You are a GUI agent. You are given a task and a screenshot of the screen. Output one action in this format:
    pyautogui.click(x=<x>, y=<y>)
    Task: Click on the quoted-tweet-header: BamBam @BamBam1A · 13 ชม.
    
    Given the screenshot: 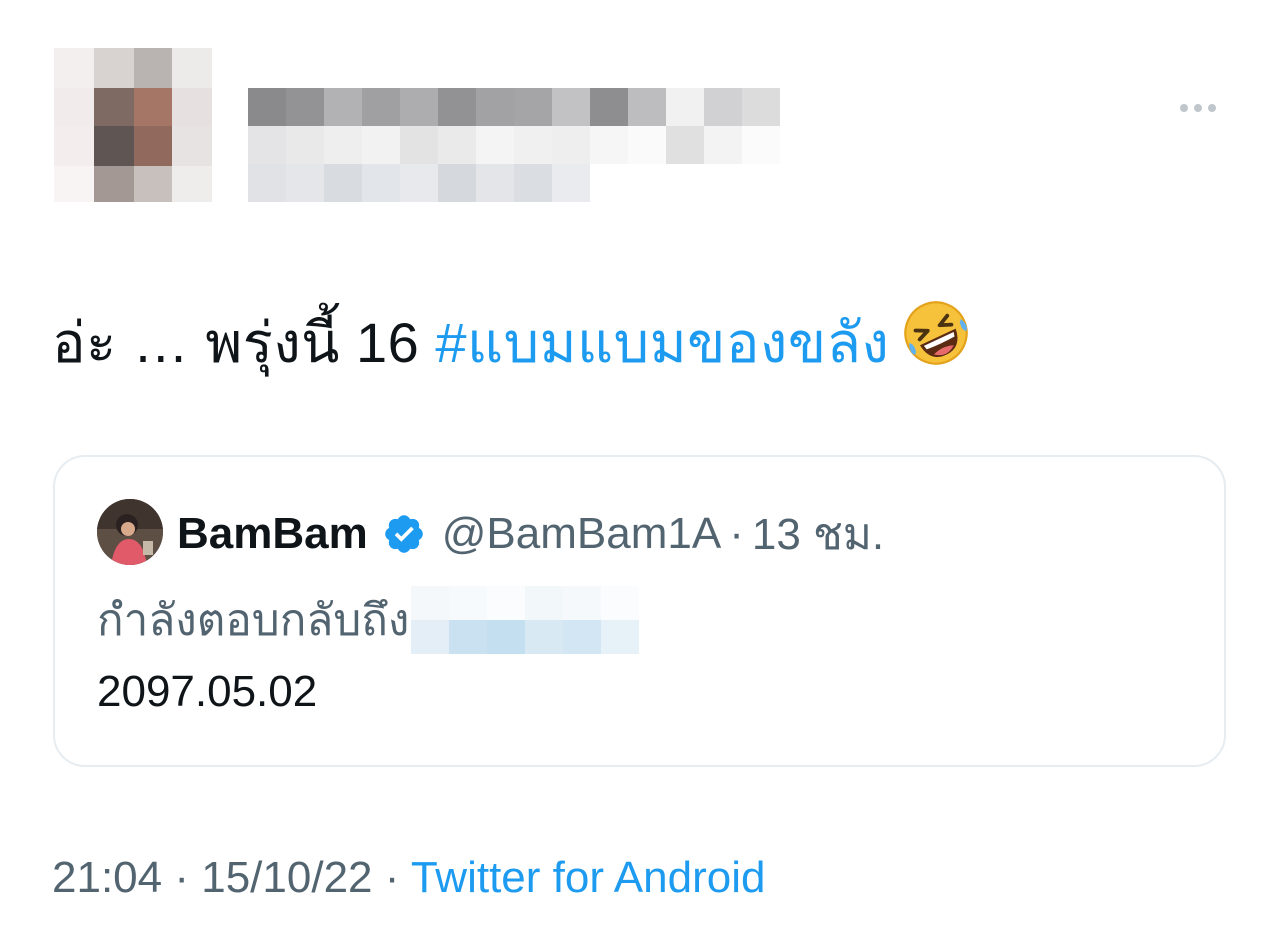 What is the action you would take?
    pyautogui.click(x=530, y=534)
    